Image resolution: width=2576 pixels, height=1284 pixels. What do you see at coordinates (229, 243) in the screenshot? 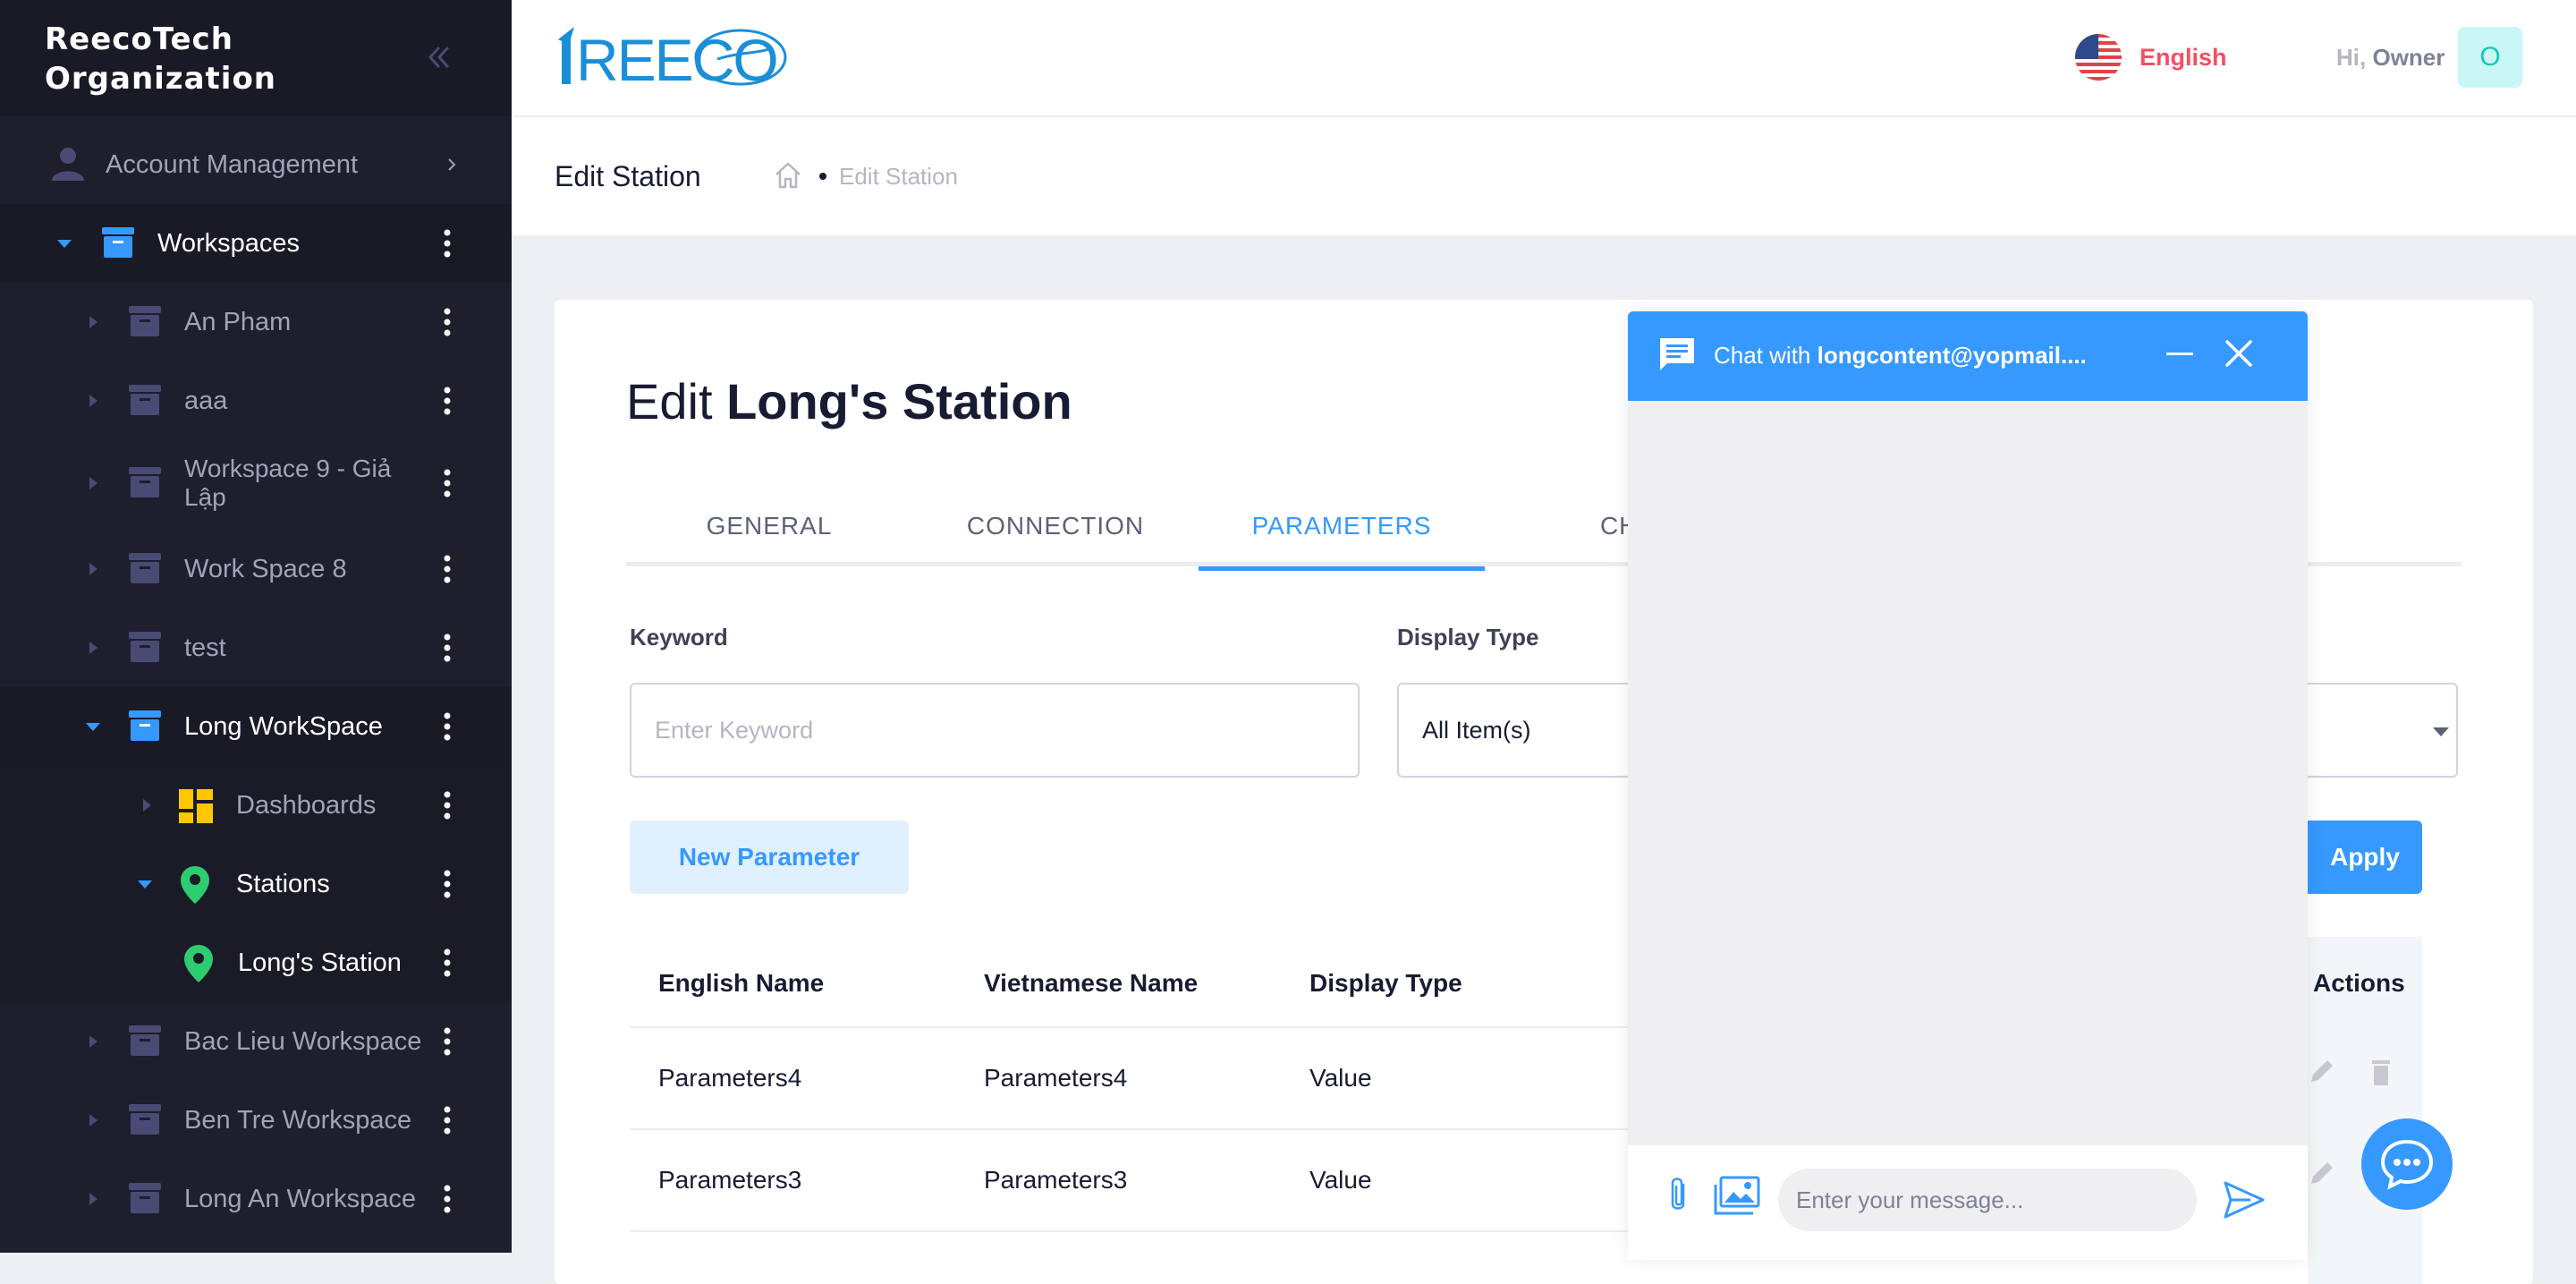
I see `sidebar-item-label: Workspaces` at bounding box center [229, 243].